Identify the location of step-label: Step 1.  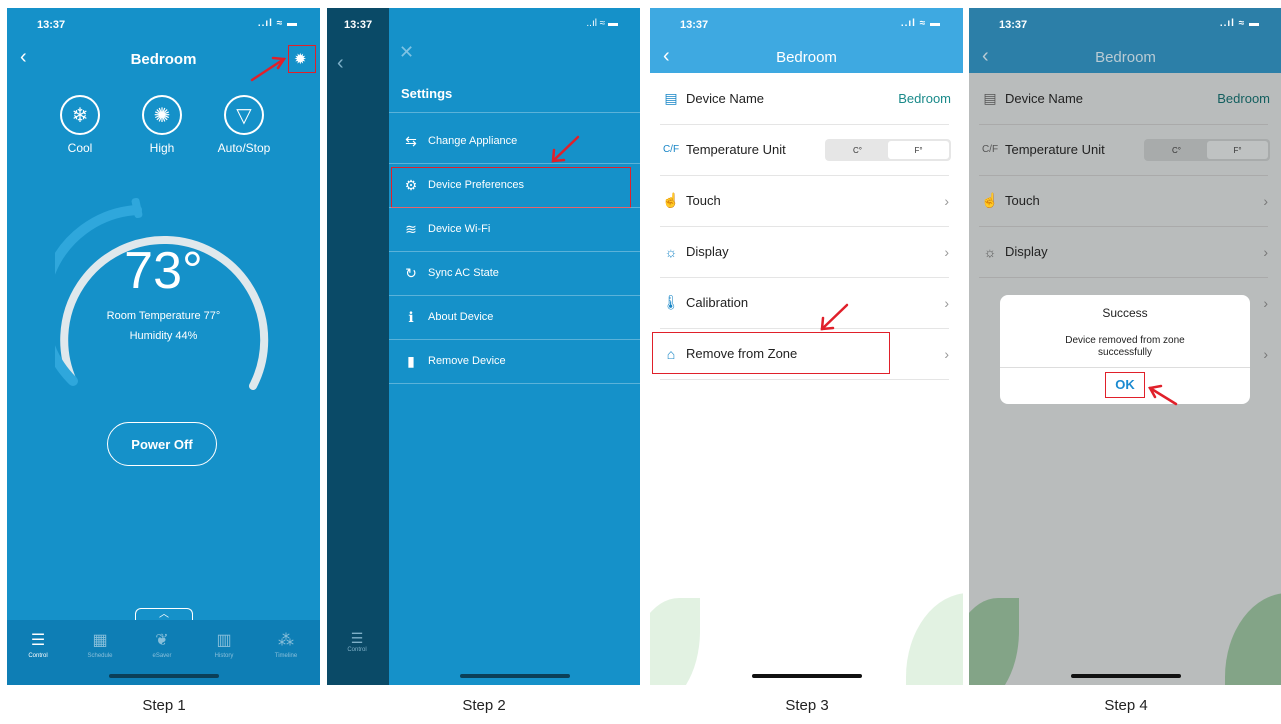
(164, 705).